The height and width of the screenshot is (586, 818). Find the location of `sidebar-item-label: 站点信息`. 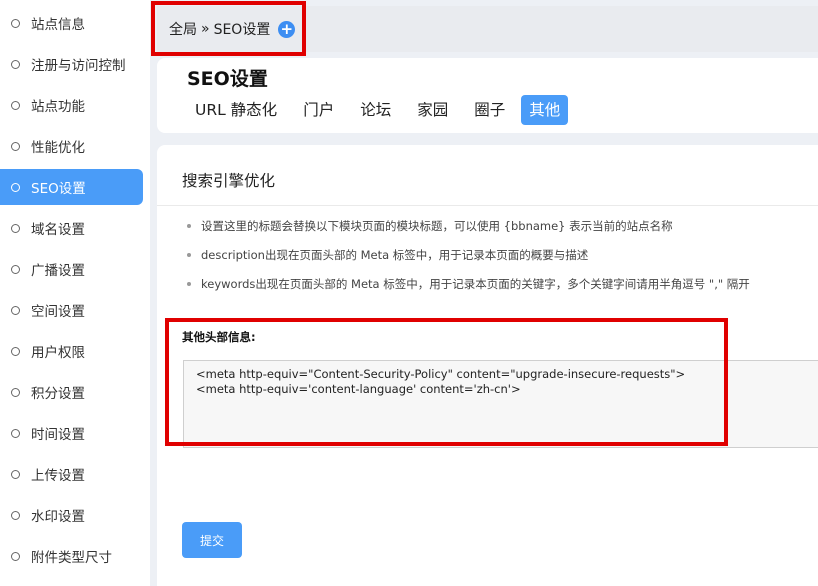

sidebar-item-label: 站点信息 is located at coordinates (58, 25).